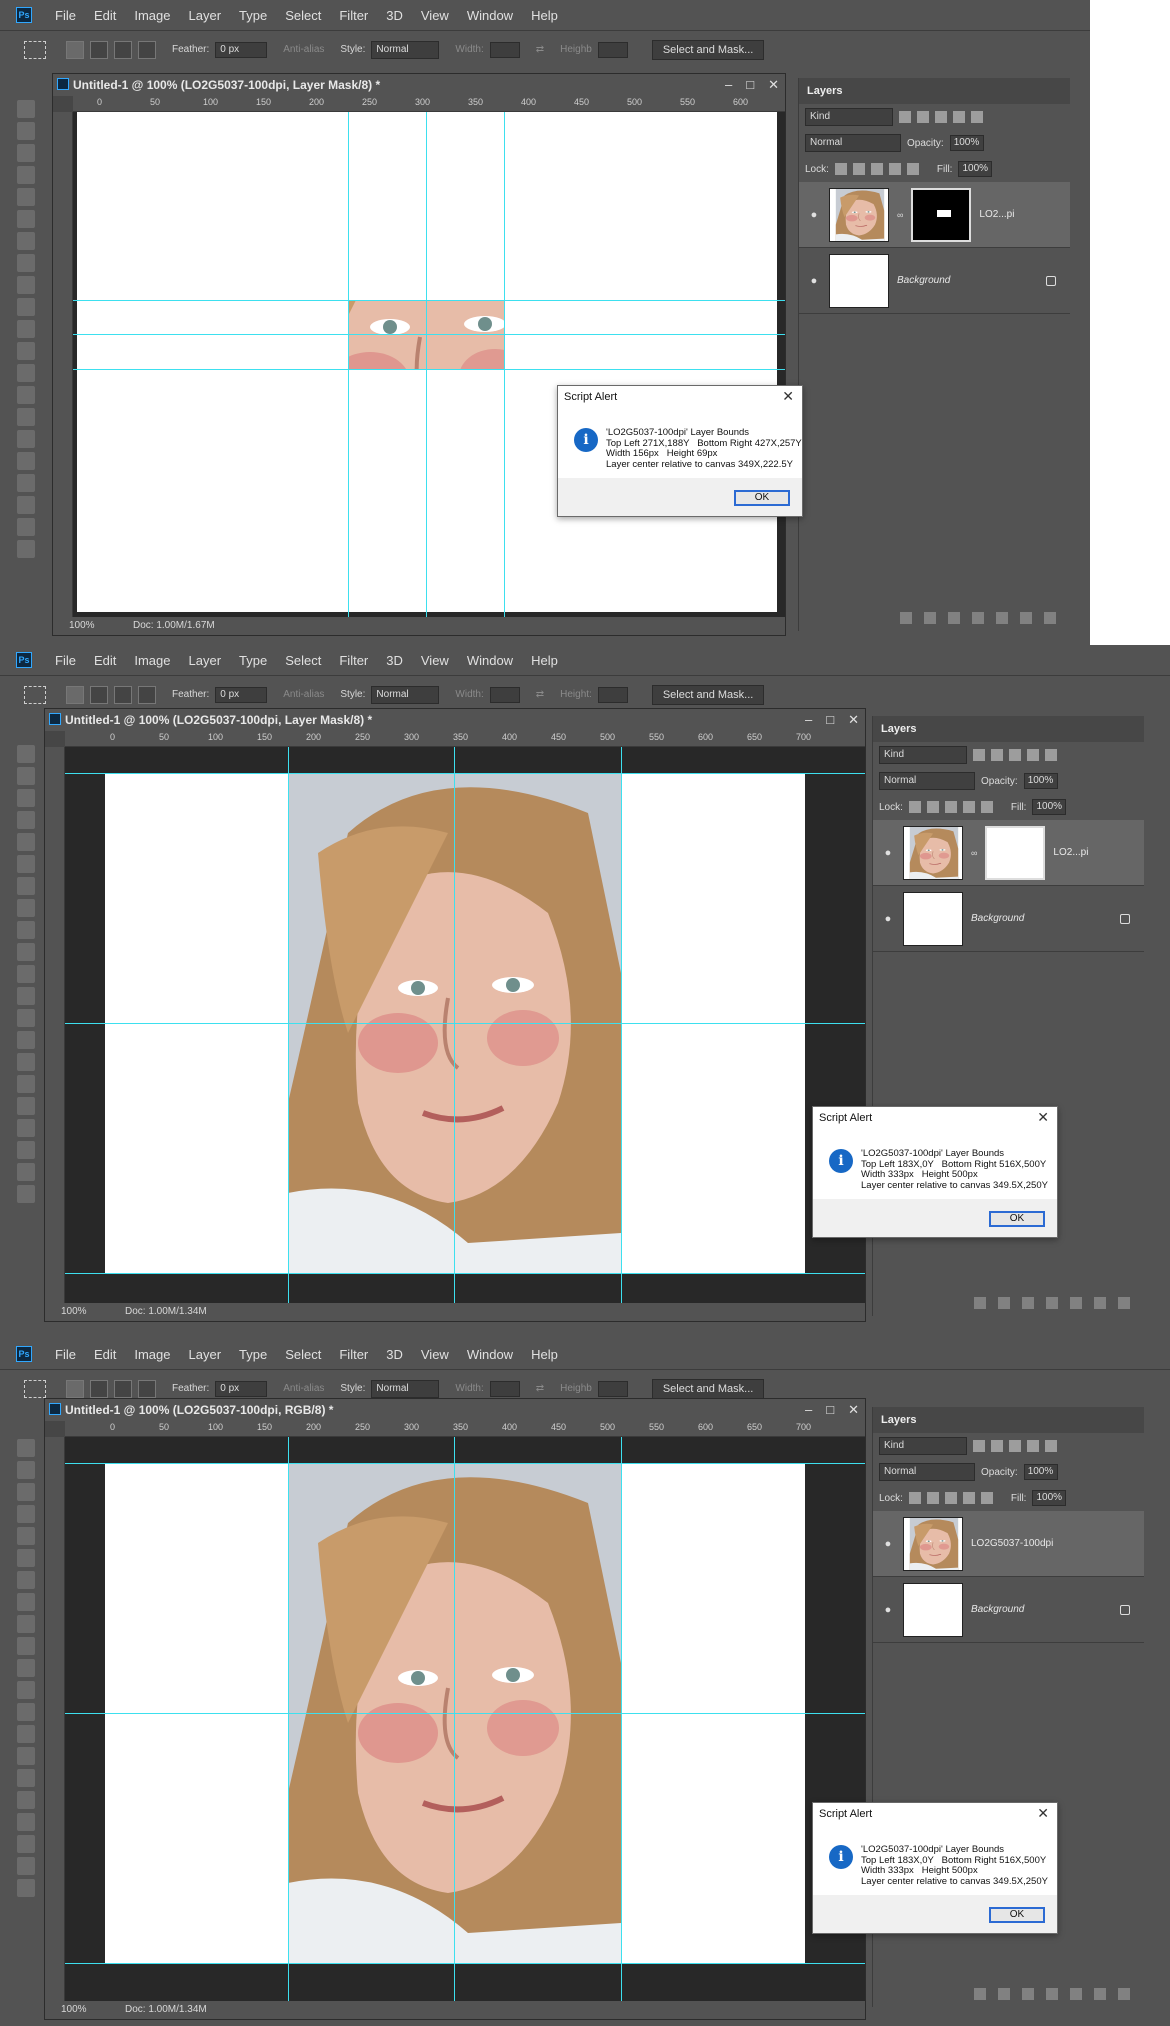 The height and width of the screenshot is (2026, 1170). Describe the element at coordinates (26, 1514) in the screenshot. I see `magic-wand-tool-icon` at that location.